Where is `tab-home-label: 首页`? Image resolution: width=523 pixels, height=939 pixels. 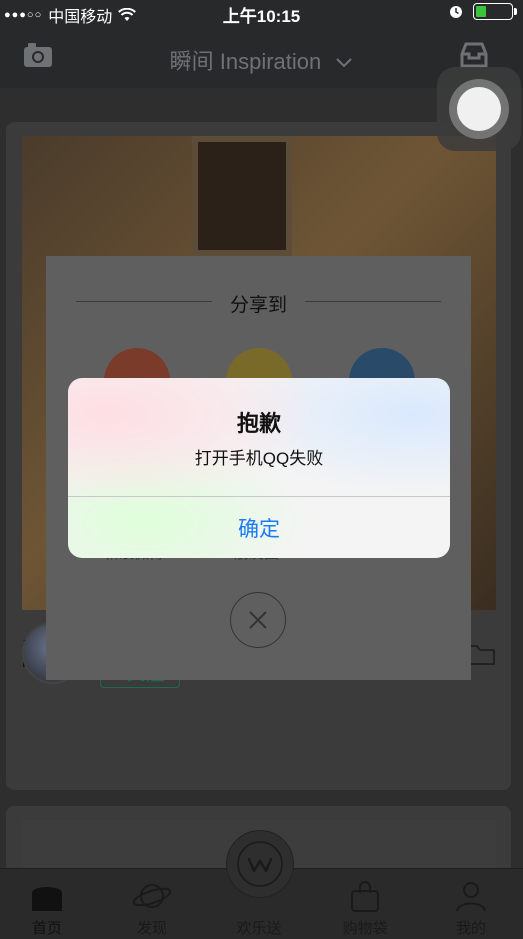
tab-home-label: 首页 is located at coordinates (46, 928).